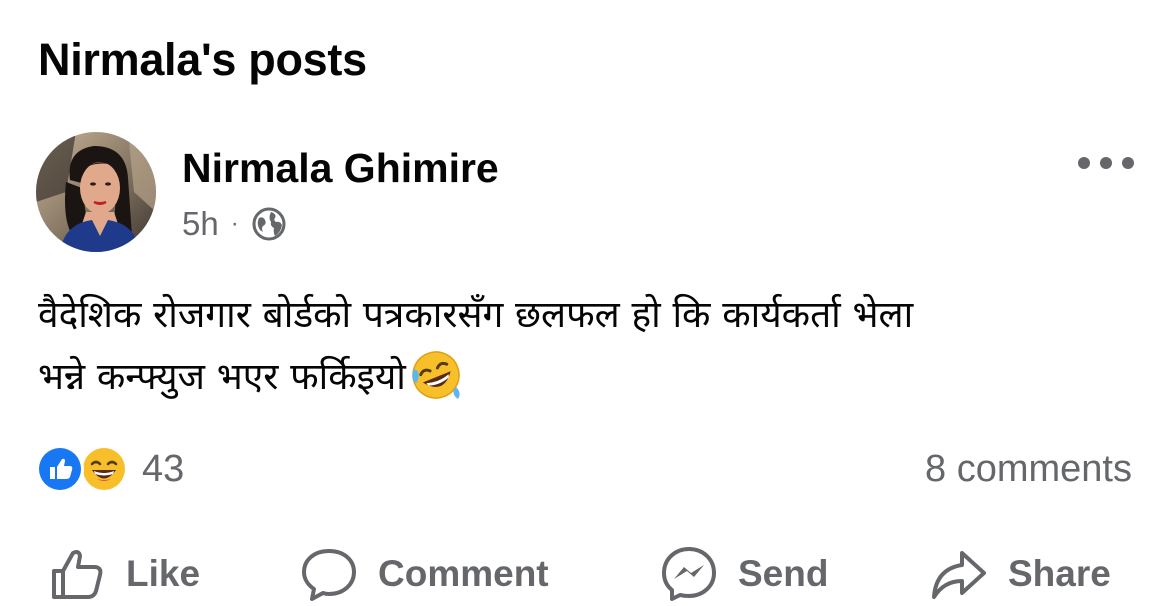 Image resolution: width=1170 pixels, height=606 pixels. I want to click on comments-count-link: 8 comments, so click(1028, 469).